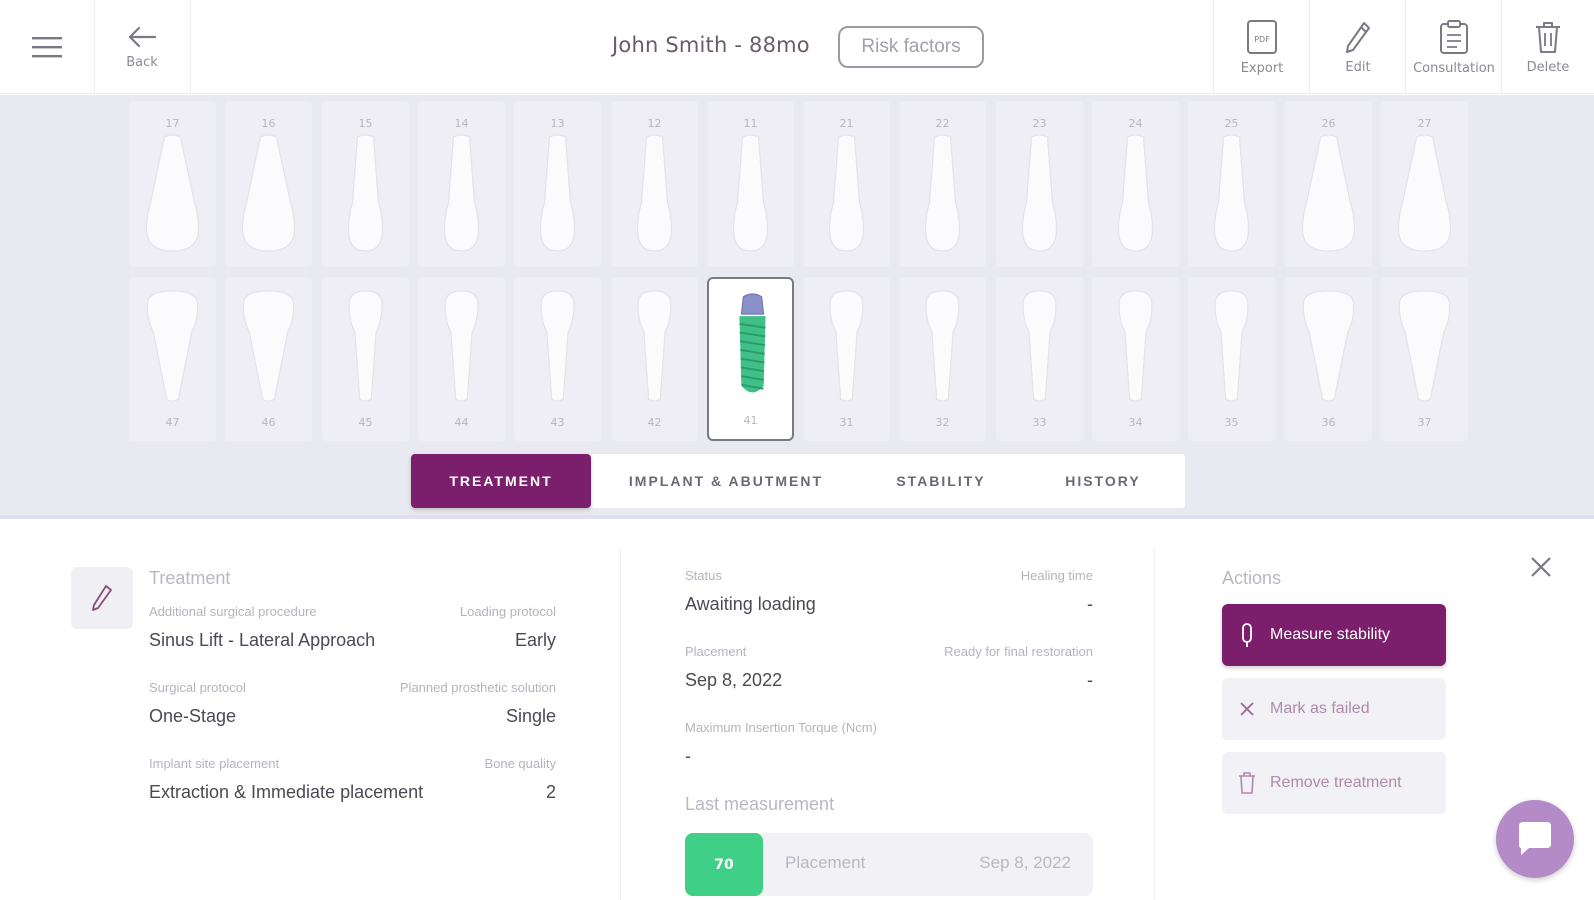 This screenshot has width=1594, height=900. I want to click on menu-button, so click(47, 47).